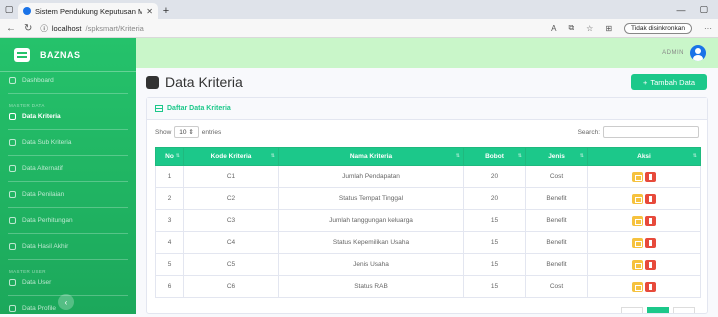 This screenshot has height=317, width=718. I want to click on table-controls: Show 10 ⇕ entries Search:, so click(427, 132).